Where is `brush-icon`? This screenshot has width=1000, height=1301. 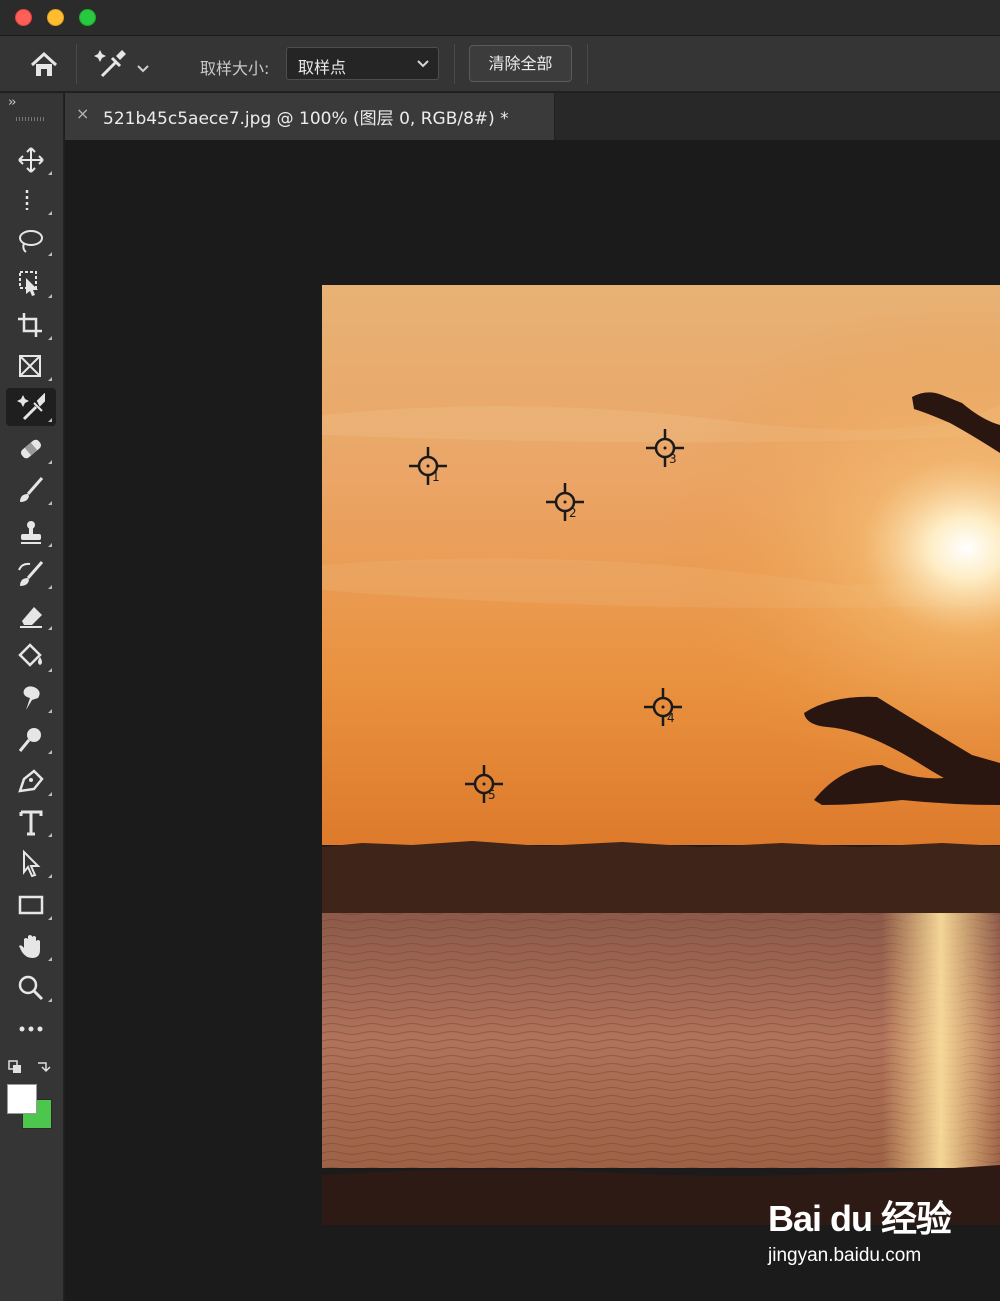
brush-icon is located at coordinates (32, 489).